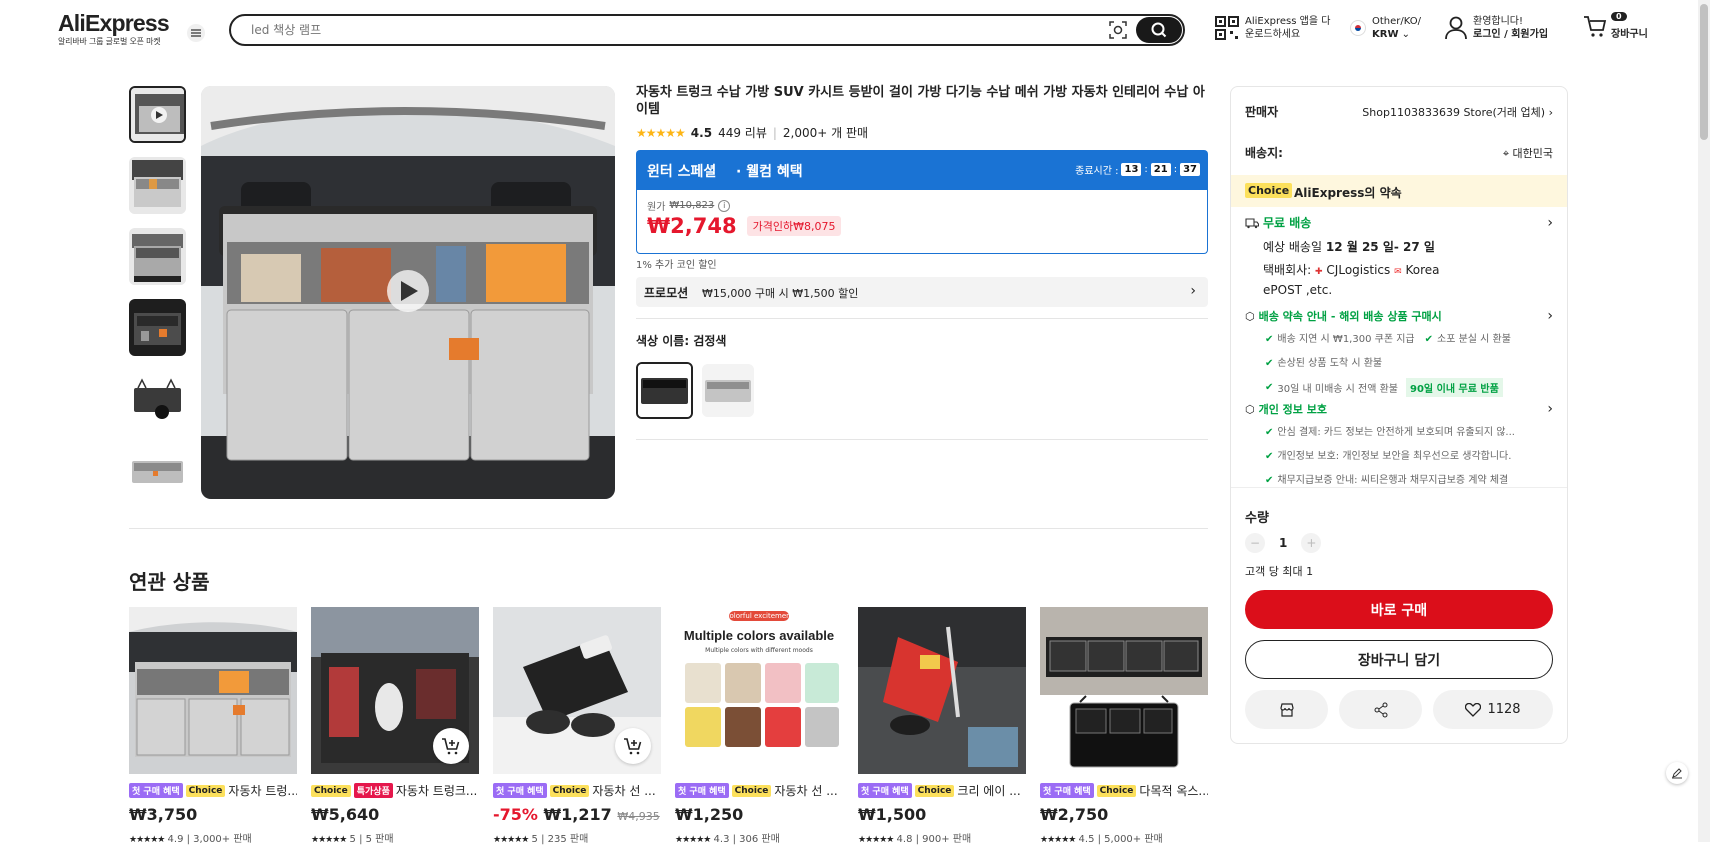 Image resolution: width=1710 pixels, height=845 pixels. What do you see at coordinates (1615, 27) in the screenshot?
I see `cart-link: 0 장바구니` at bounding box center [1615, 27].